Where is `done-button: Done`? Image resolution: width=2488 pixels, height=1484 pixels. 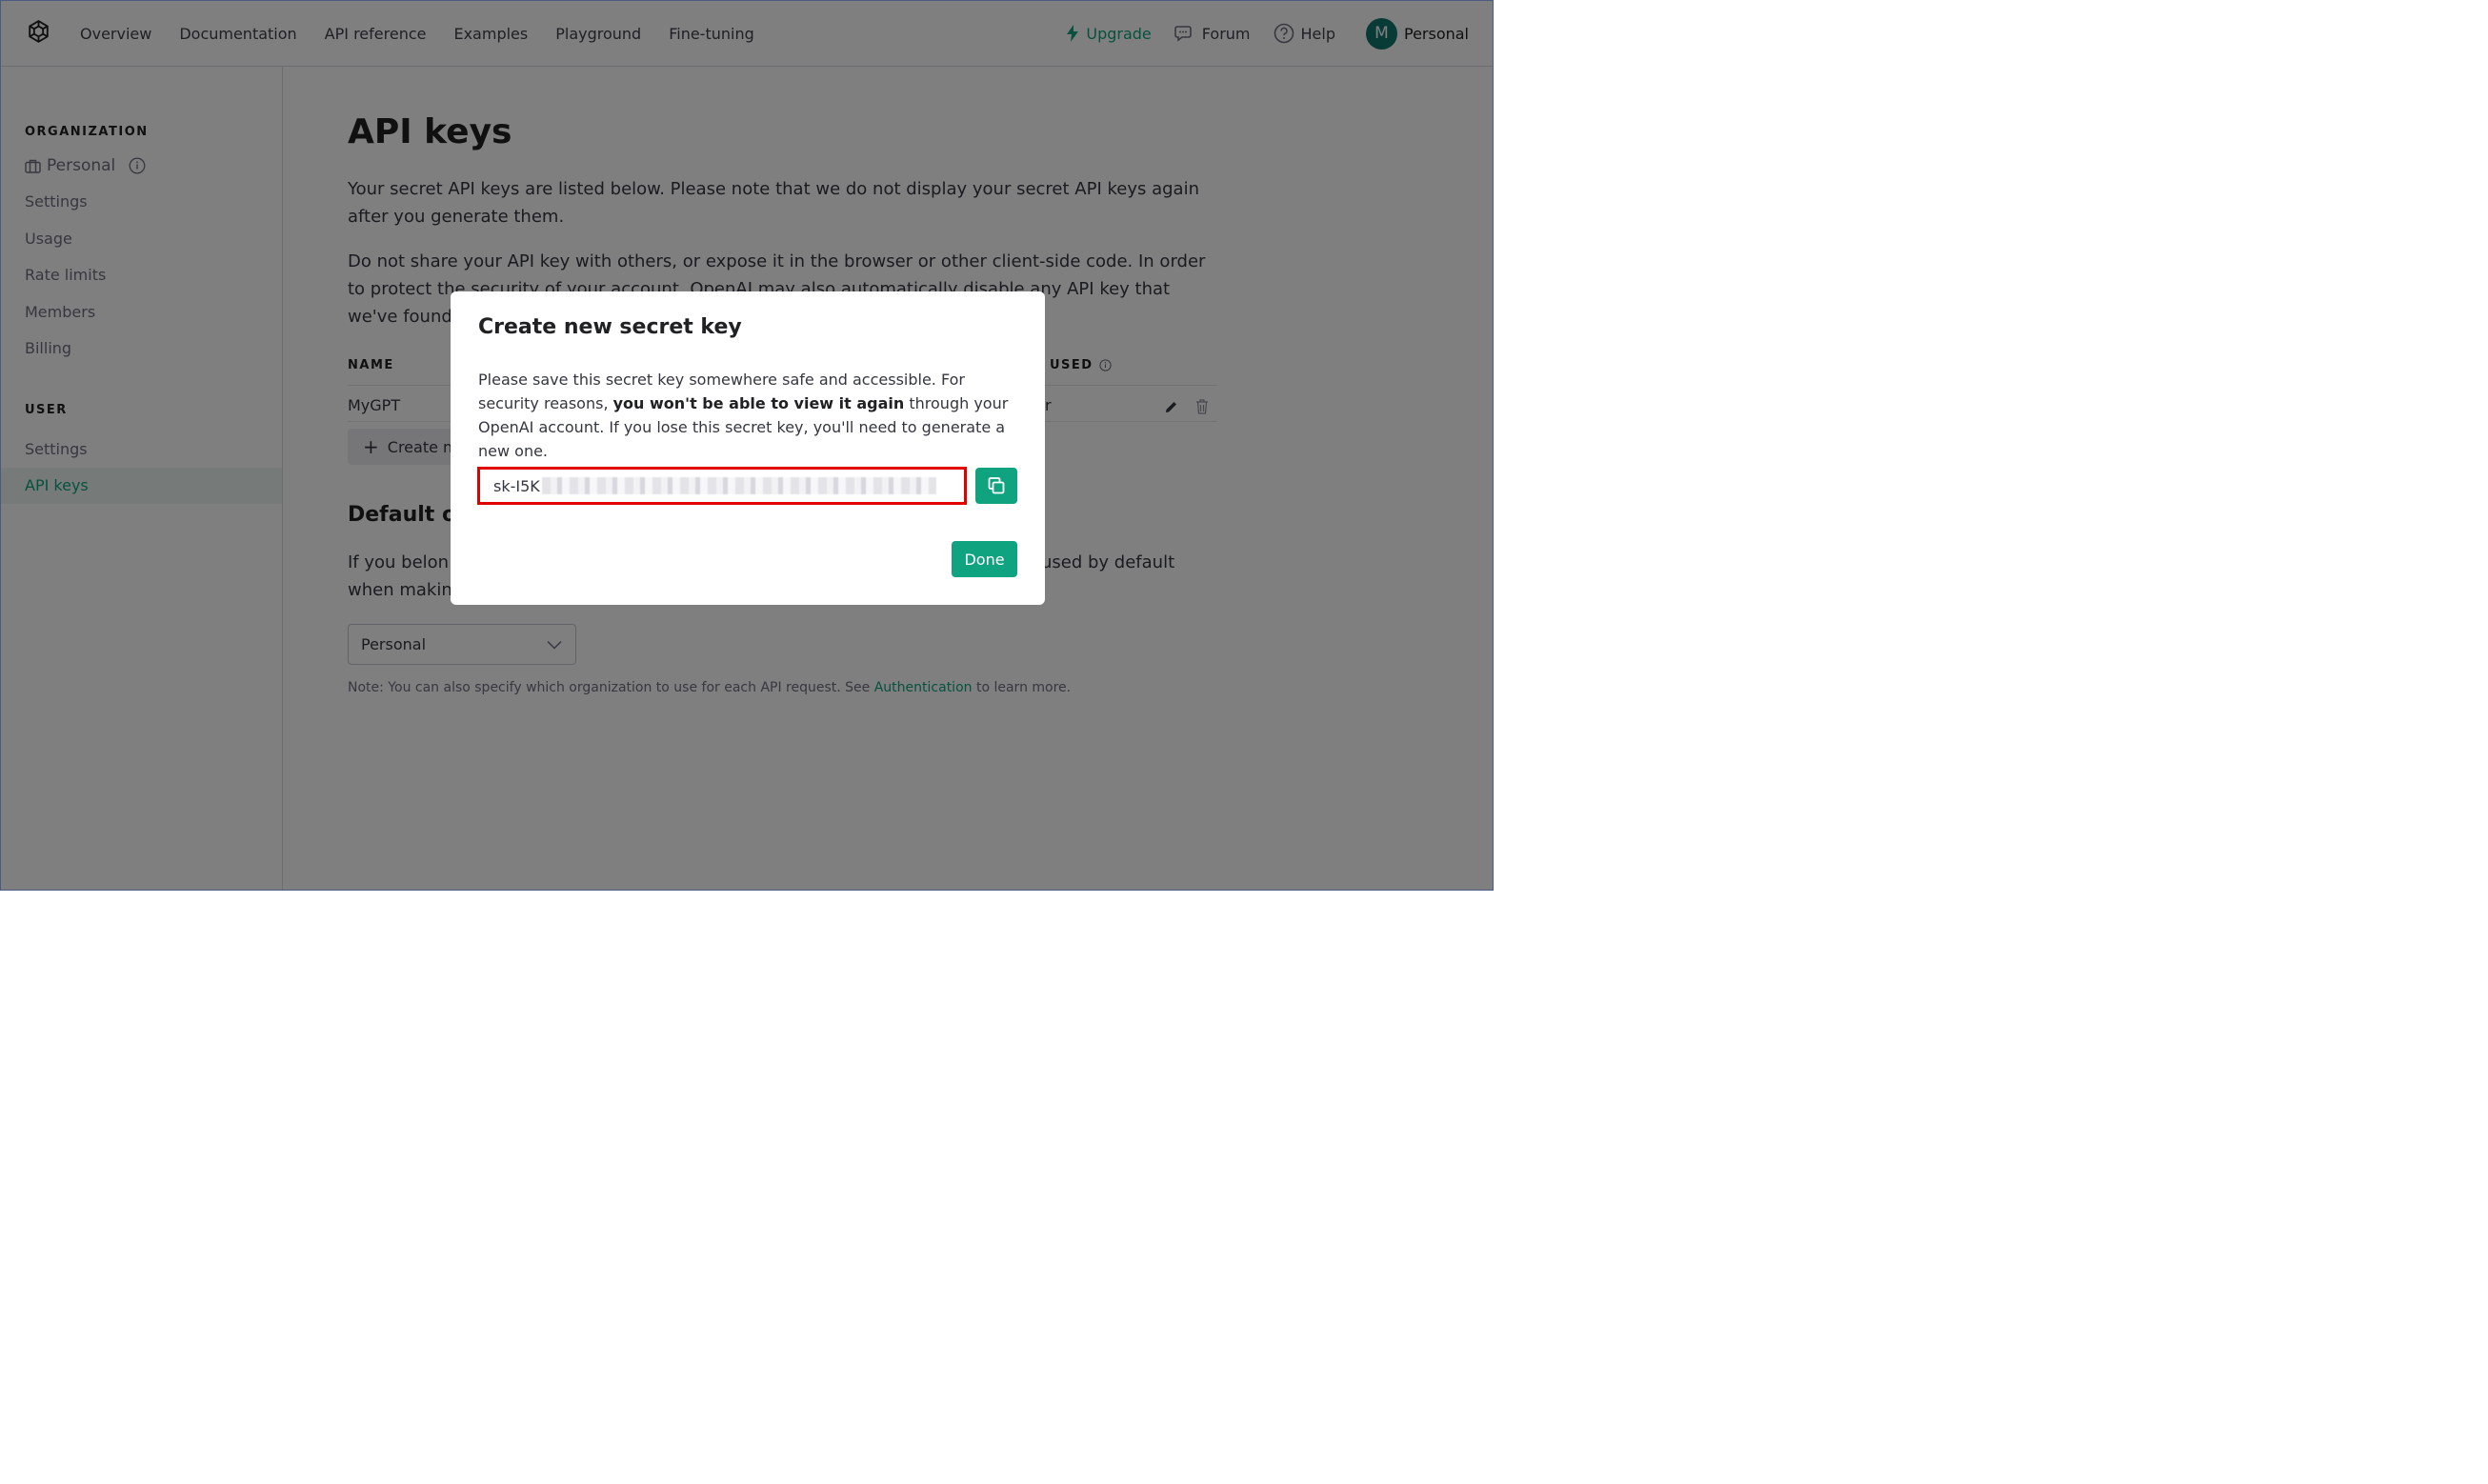
done-button: Done is located at coordinates (984, 559).